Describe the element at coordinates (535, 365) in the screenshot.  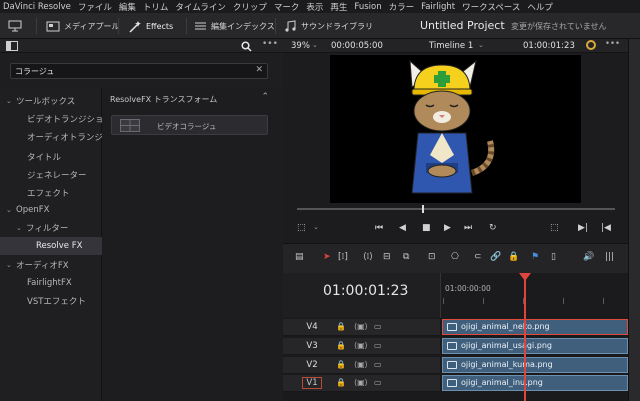
I see `clip-v2: ojigi_animal_kuma.png` at that location.